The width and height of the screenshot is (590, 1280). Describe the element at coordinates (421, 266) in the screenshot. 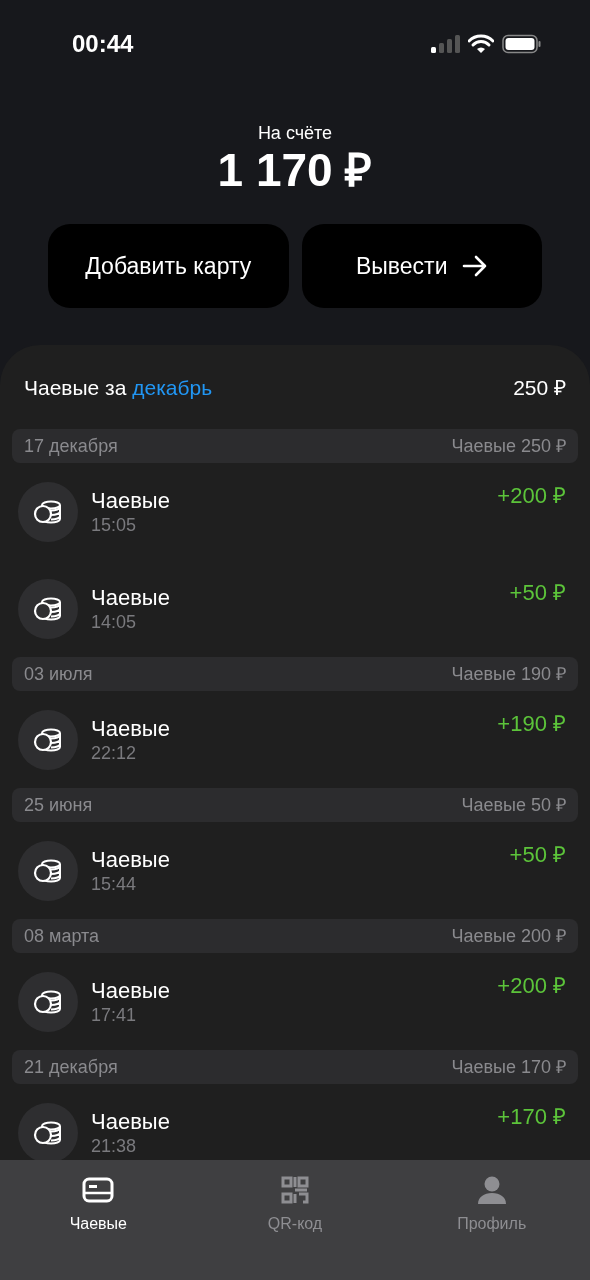

I see `action-button: Вывести` at that location.